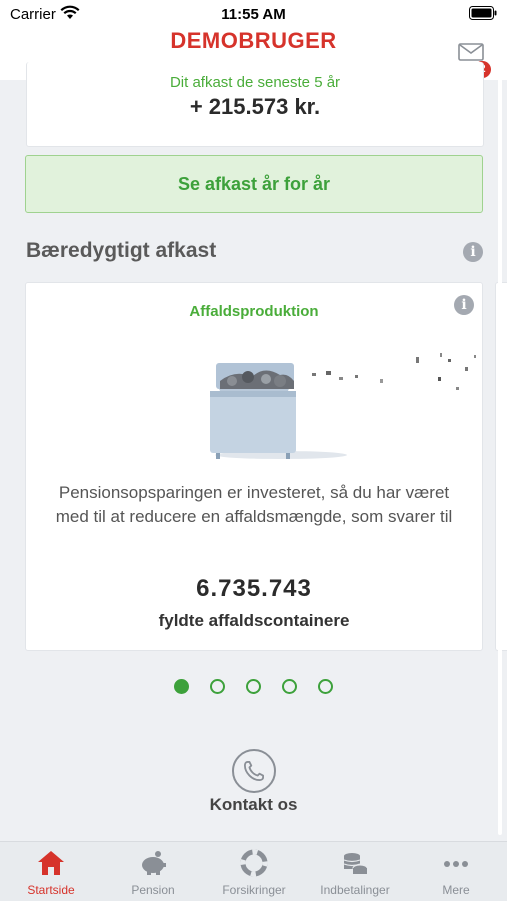  Describe the element at coordinates (253, 805) in the screenshot. I see `contact-label: Kontakt os` at that location.